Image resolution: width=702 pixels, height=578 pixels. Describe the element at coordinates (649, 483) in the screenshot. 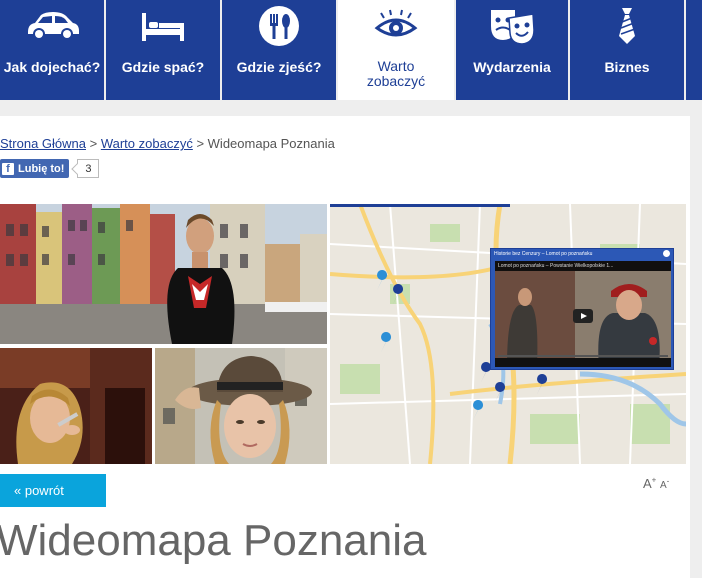

I see `font-increase-button: A+` at that location.